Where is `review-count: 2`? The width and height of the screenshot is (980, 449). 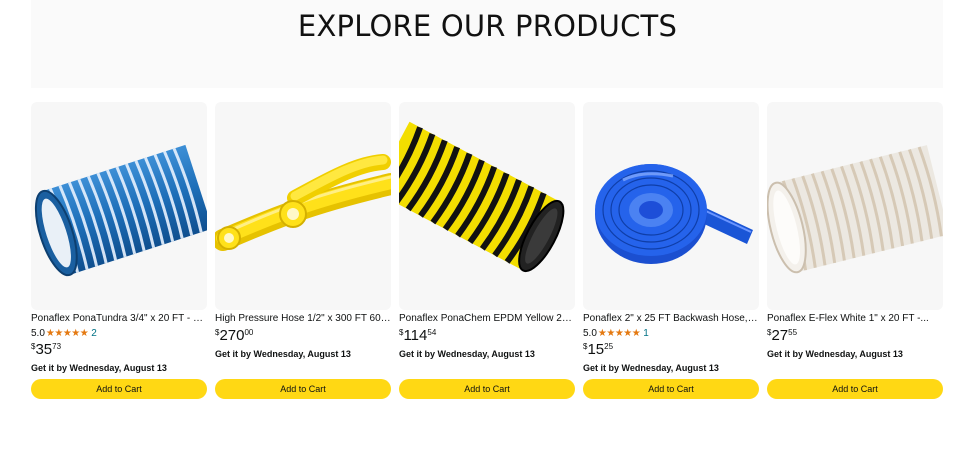 review-count: 2 is located at coordinates (94, 334).